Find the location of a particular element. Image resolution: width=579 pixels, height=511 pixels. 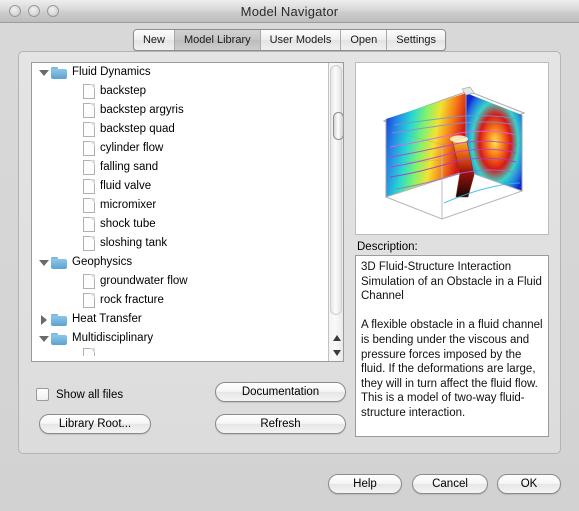

help-button: Help is located at coordinates (365, 484).